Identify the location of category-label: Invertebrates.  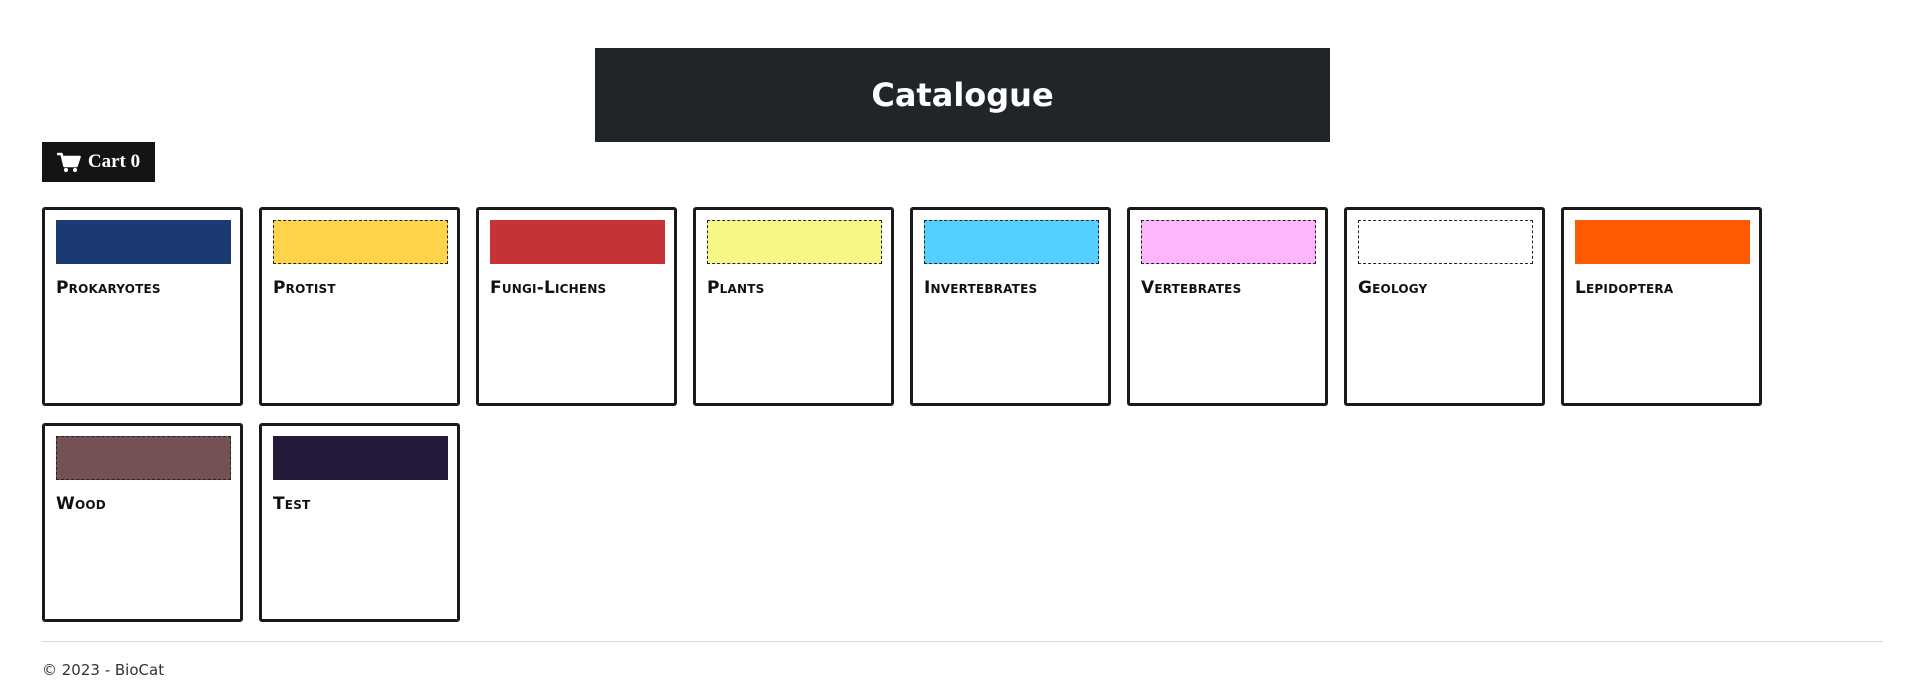
(981, 288).